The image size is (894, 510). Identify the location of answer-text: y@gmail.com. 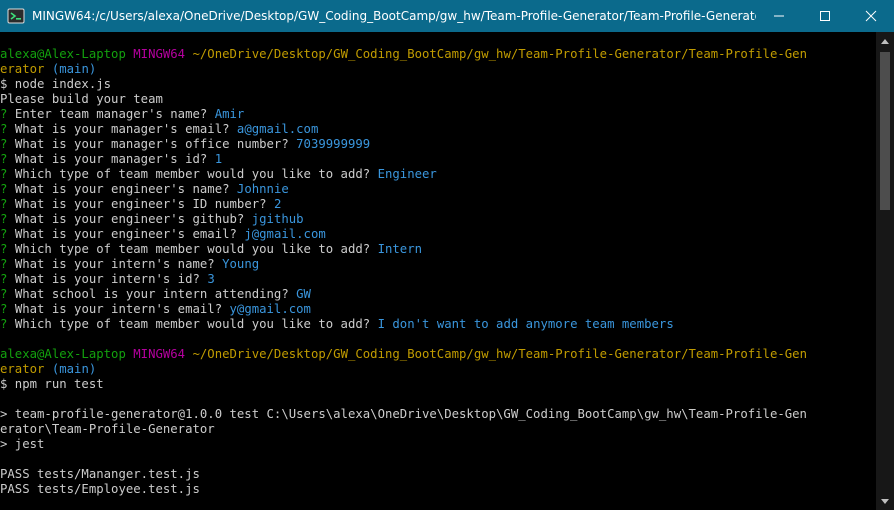
(270, 309).